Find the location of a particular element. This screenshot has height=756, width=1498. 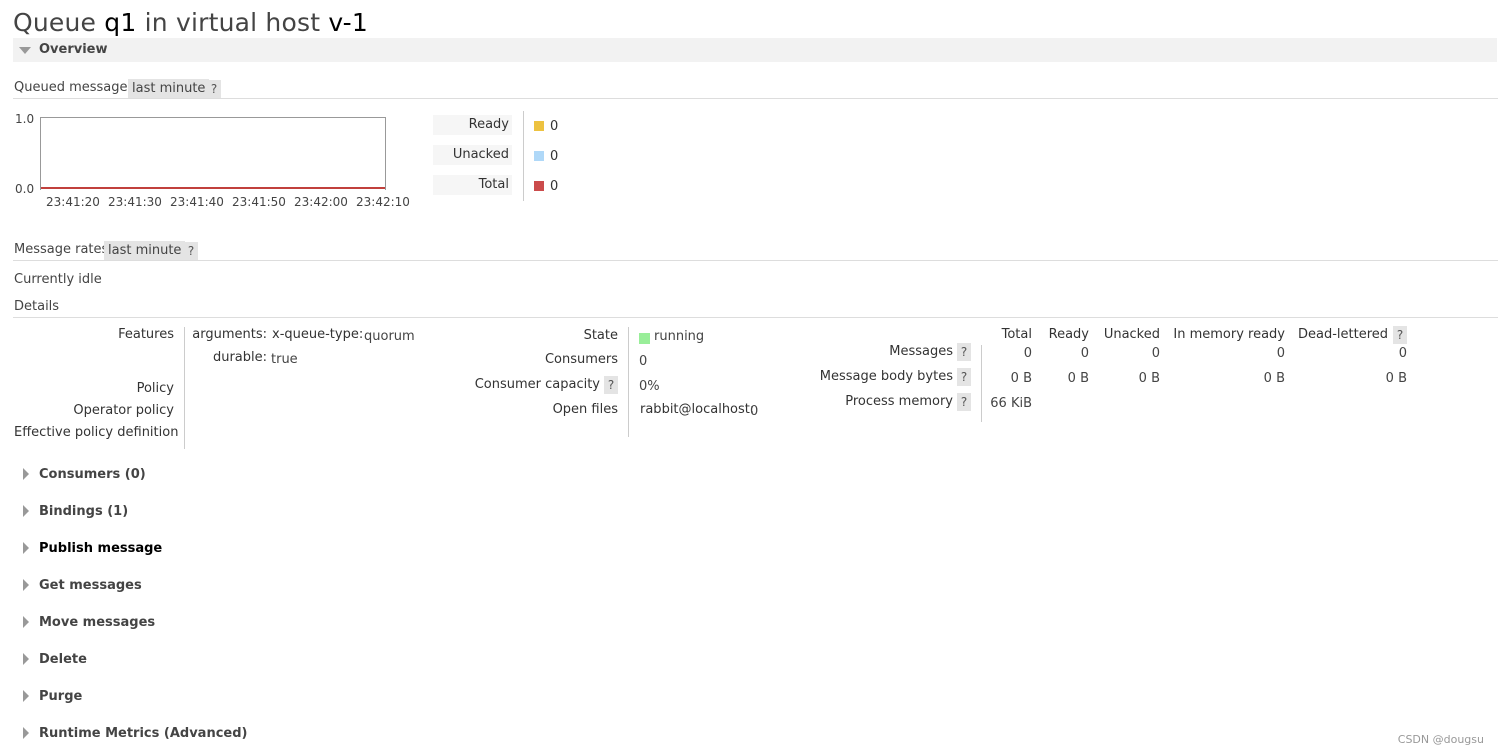

body-bytes-total: 0 B is located at coordinates (1021, 378).